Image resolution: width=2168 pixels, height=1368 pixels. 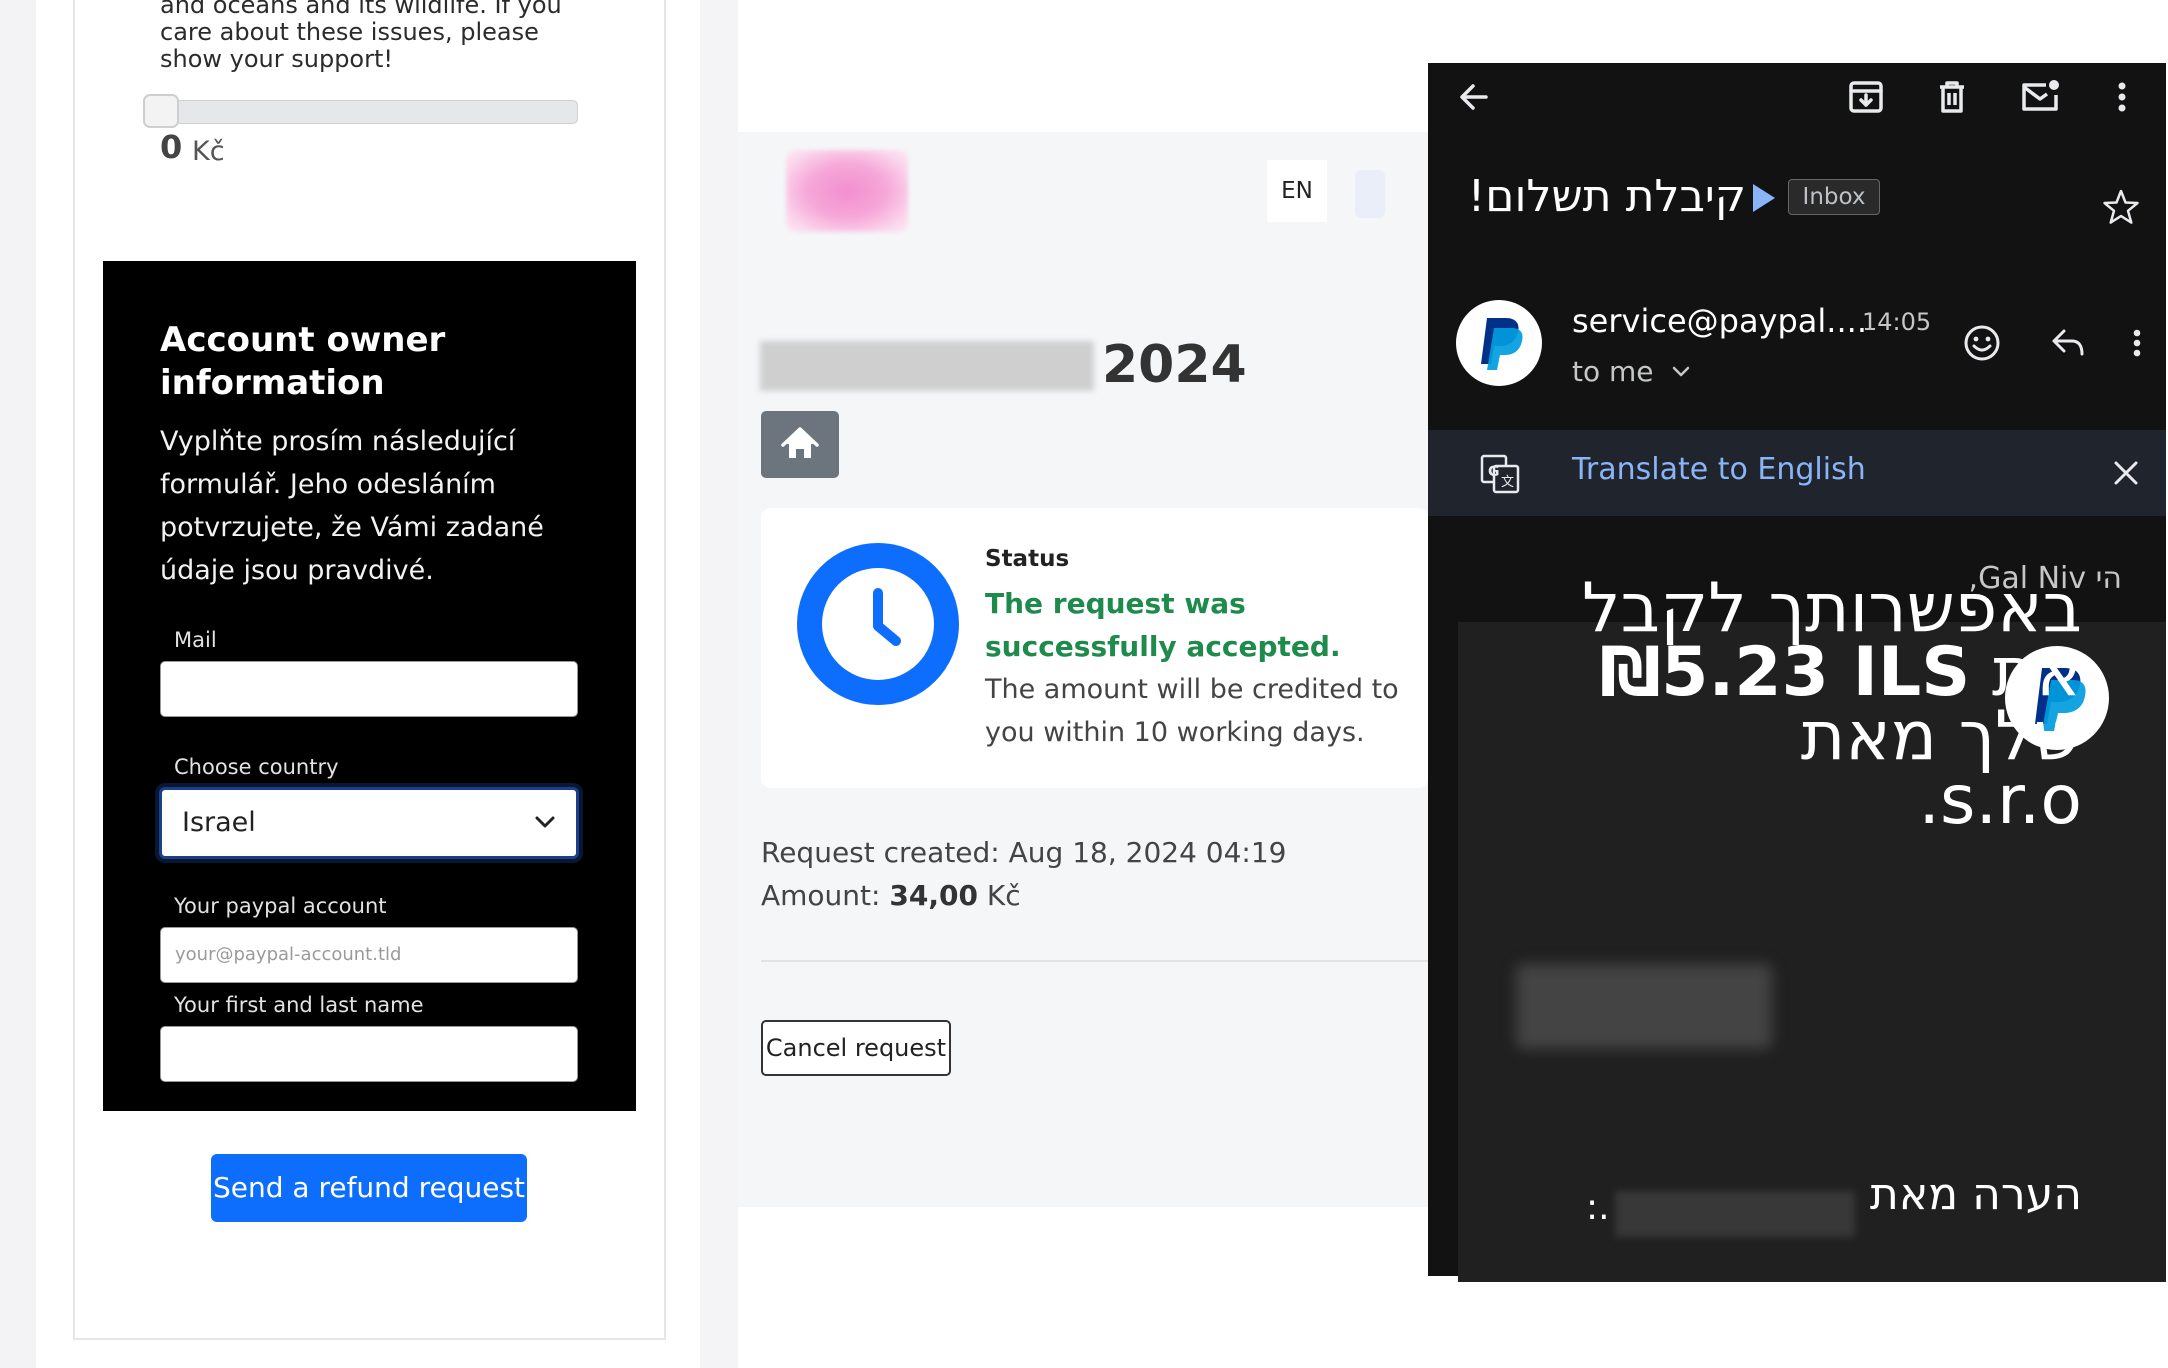 What do you see at coordinates (1975, 1194) in the screenshot?
I see `note-label: הערה מאת` at bounding box center [1975, 1194].